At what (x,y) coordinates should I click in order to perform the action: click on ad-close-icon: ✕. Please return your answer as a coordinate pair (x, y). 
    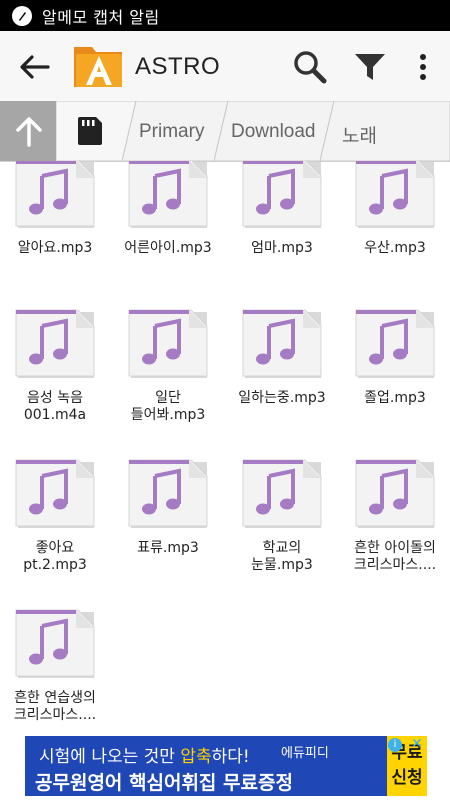
    Looking at the image, I should click on (417, 744).